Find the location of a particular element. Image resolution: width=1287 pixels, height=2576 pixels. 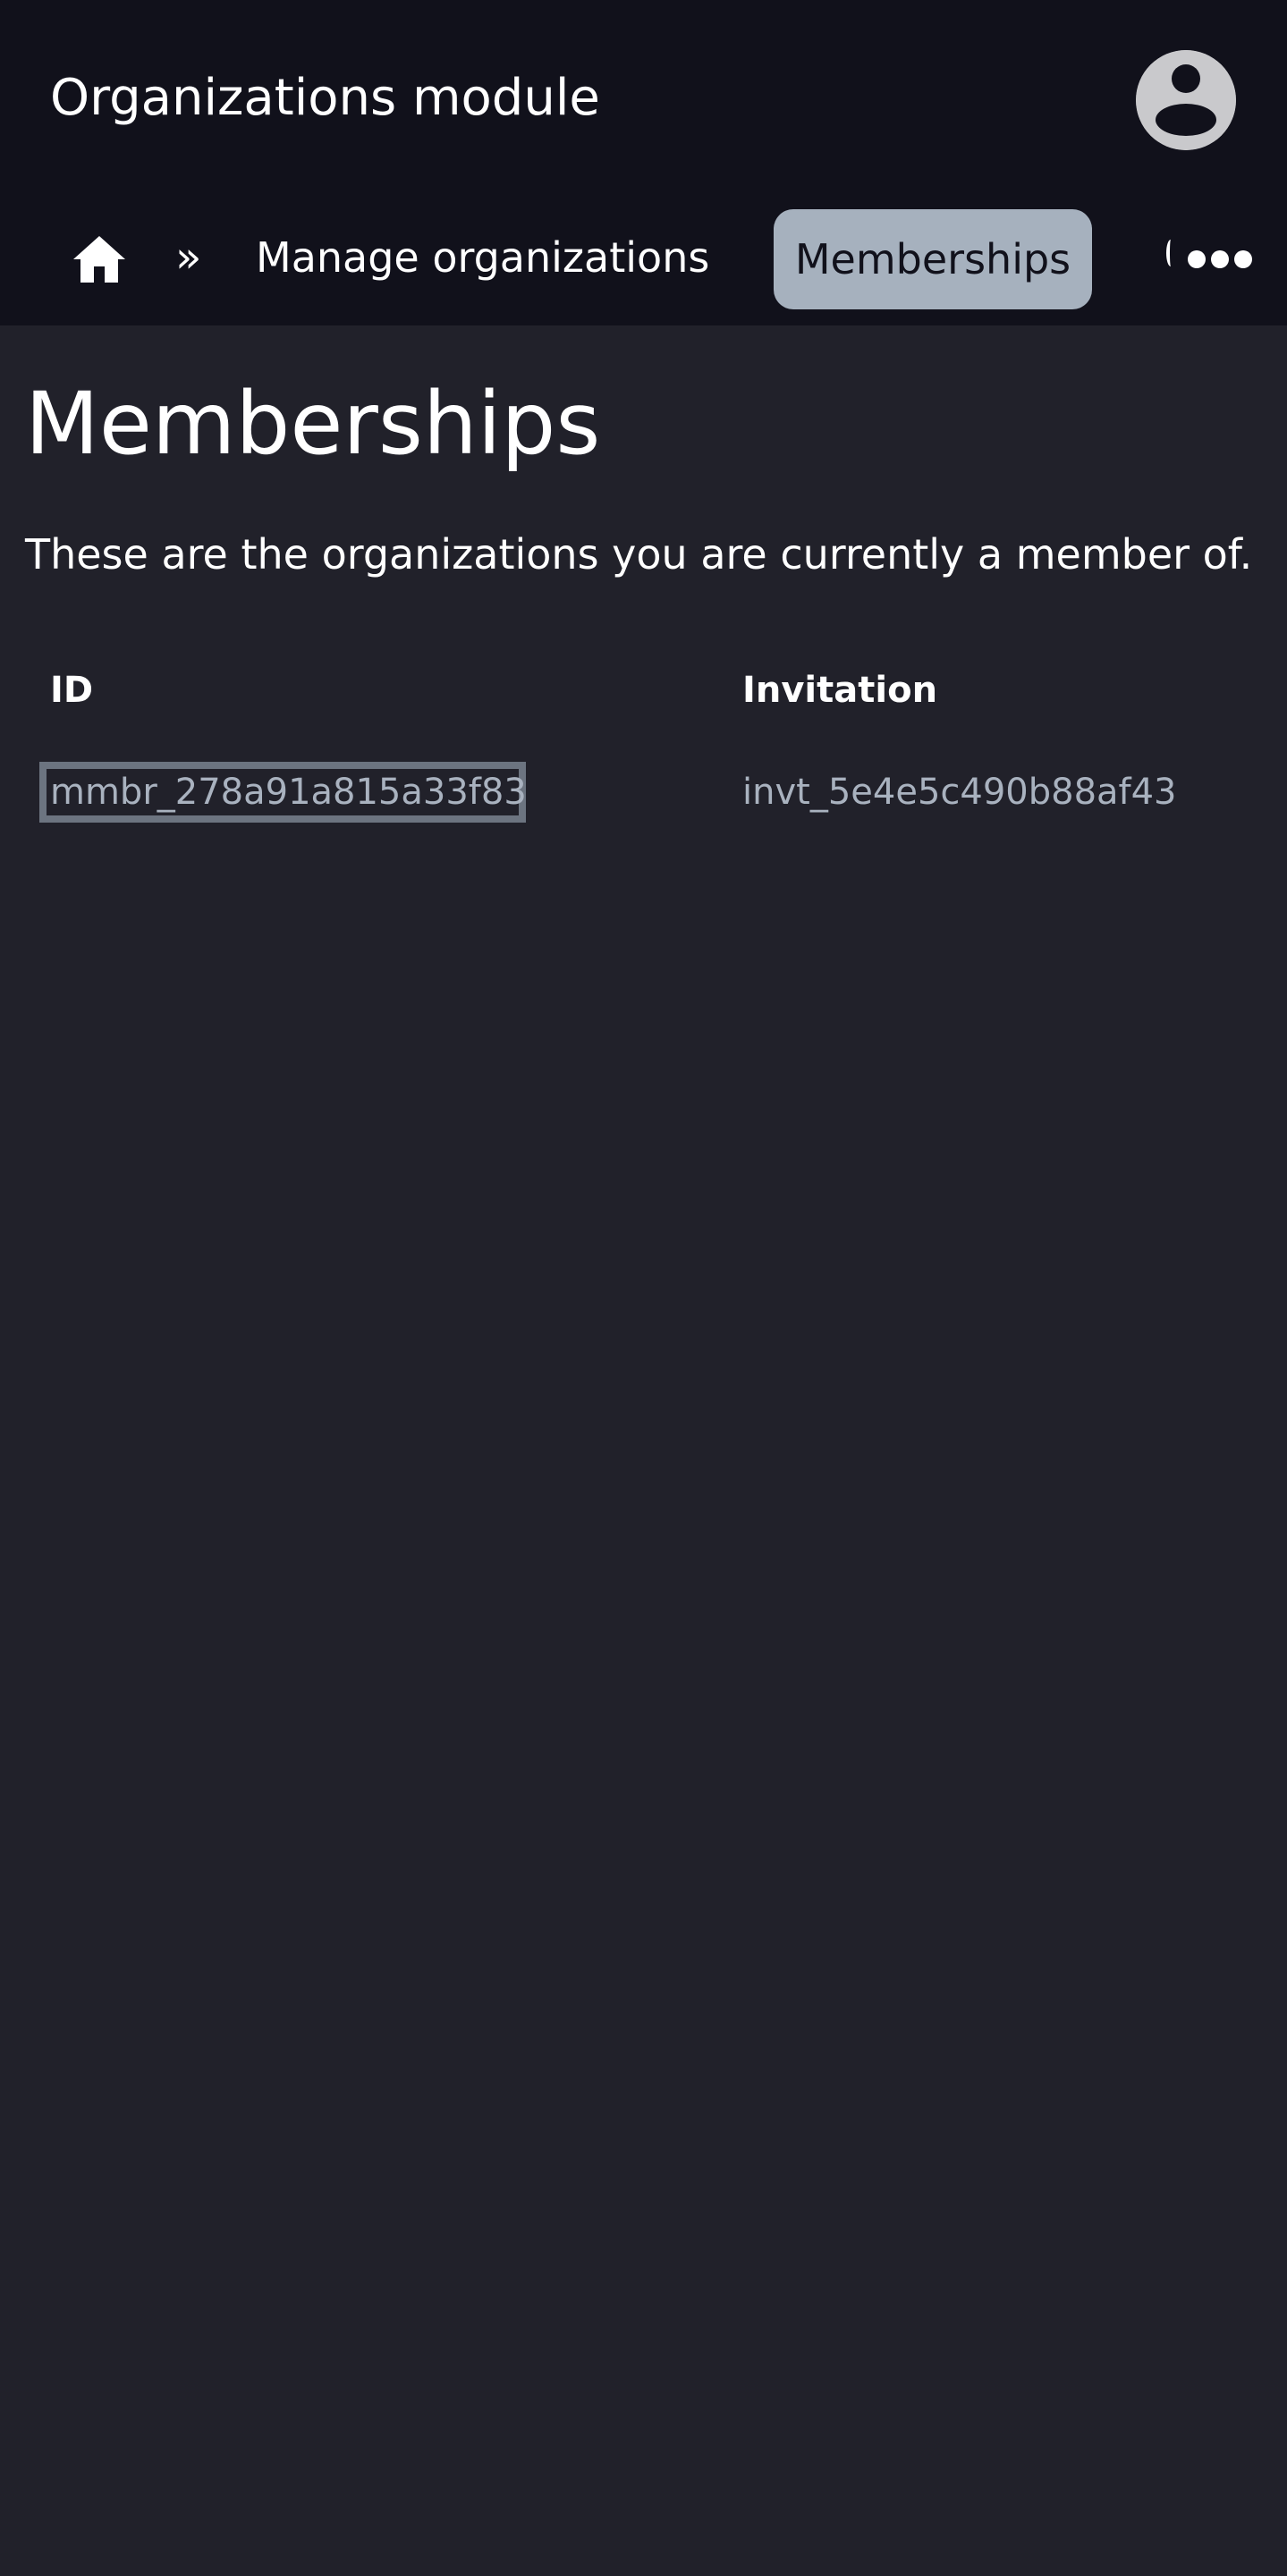

more-horizontal-icon is located at coordinates (1220, 259).